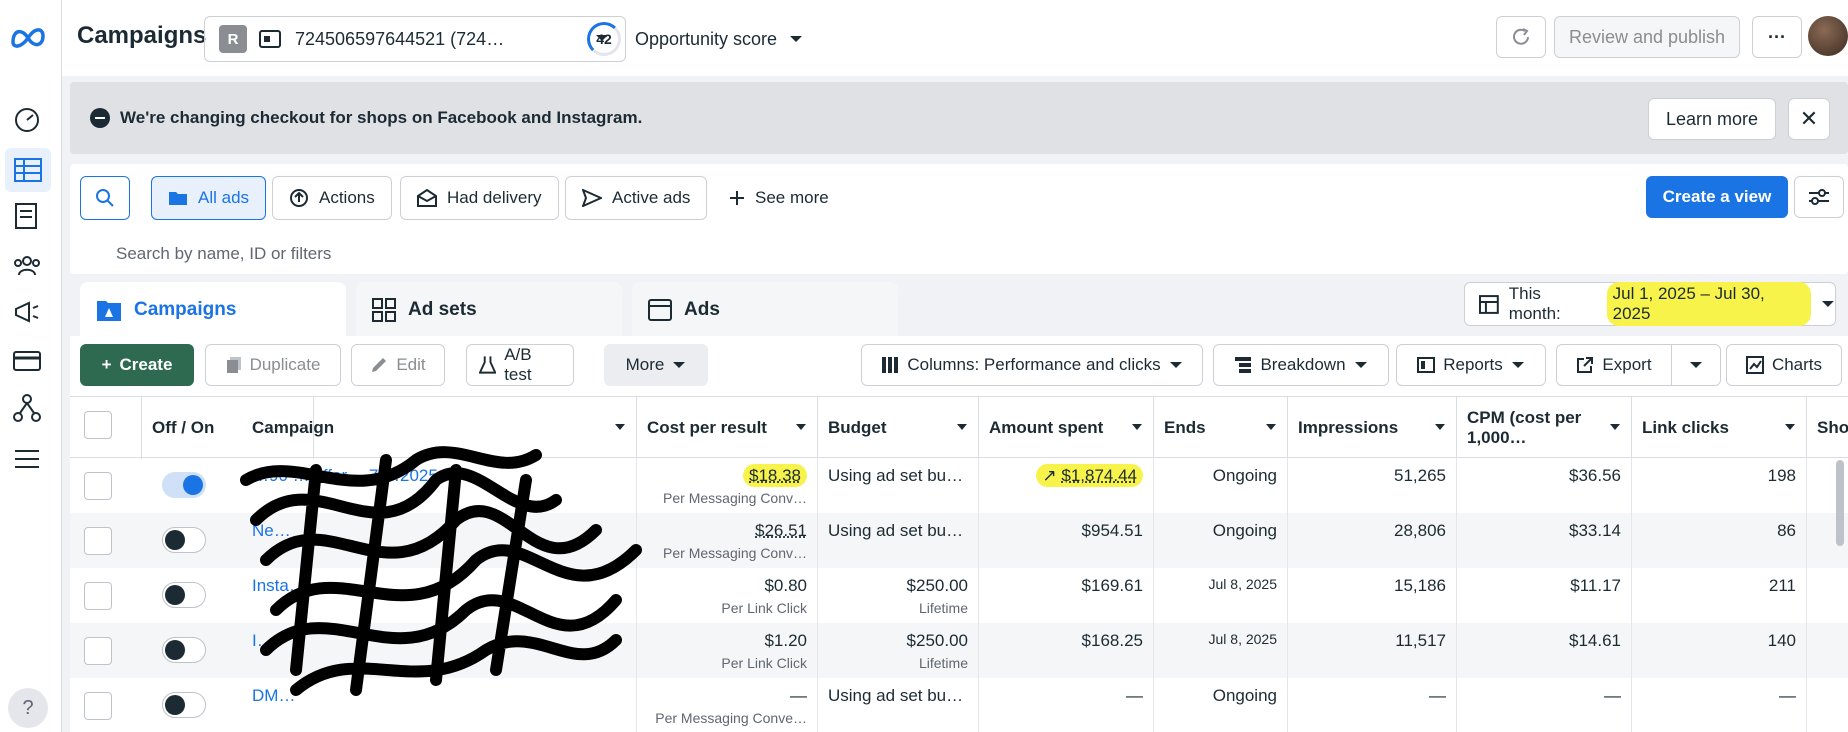 The width and height of the screenshot is (1848, 732). I want to click on spent-cell: ↗ $1,874.44, so click(1066, 485).